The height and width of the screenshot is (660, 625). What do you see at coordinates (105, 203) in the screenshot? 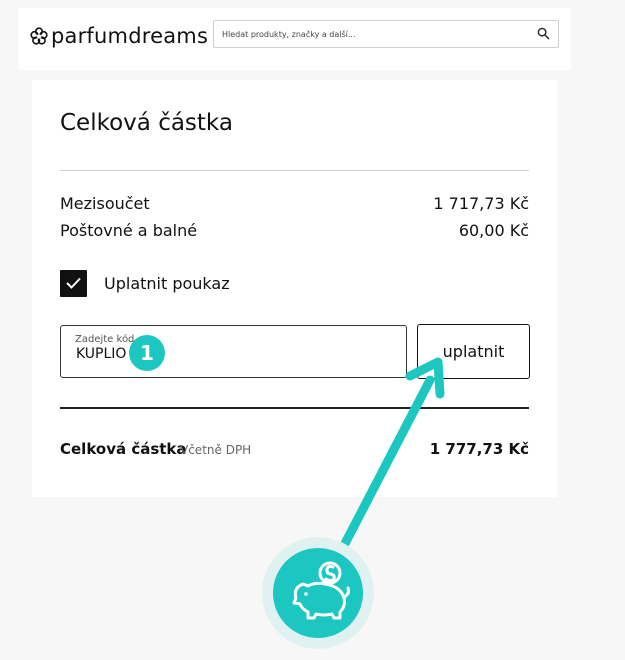
I see `subtotal-label: Mezisoučet` at bounding box center [105, 203].